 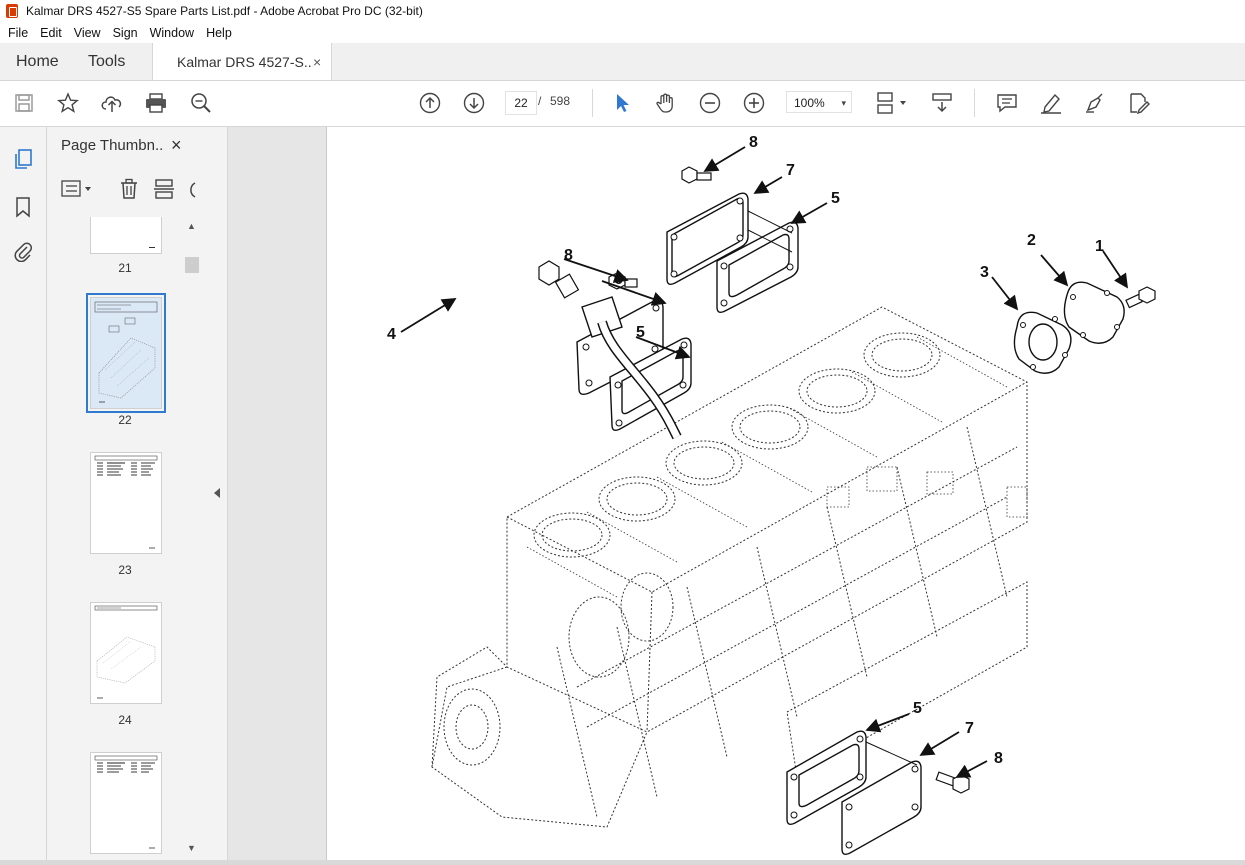 I want to click on insert-page-icon, so click(x=164, y=190).